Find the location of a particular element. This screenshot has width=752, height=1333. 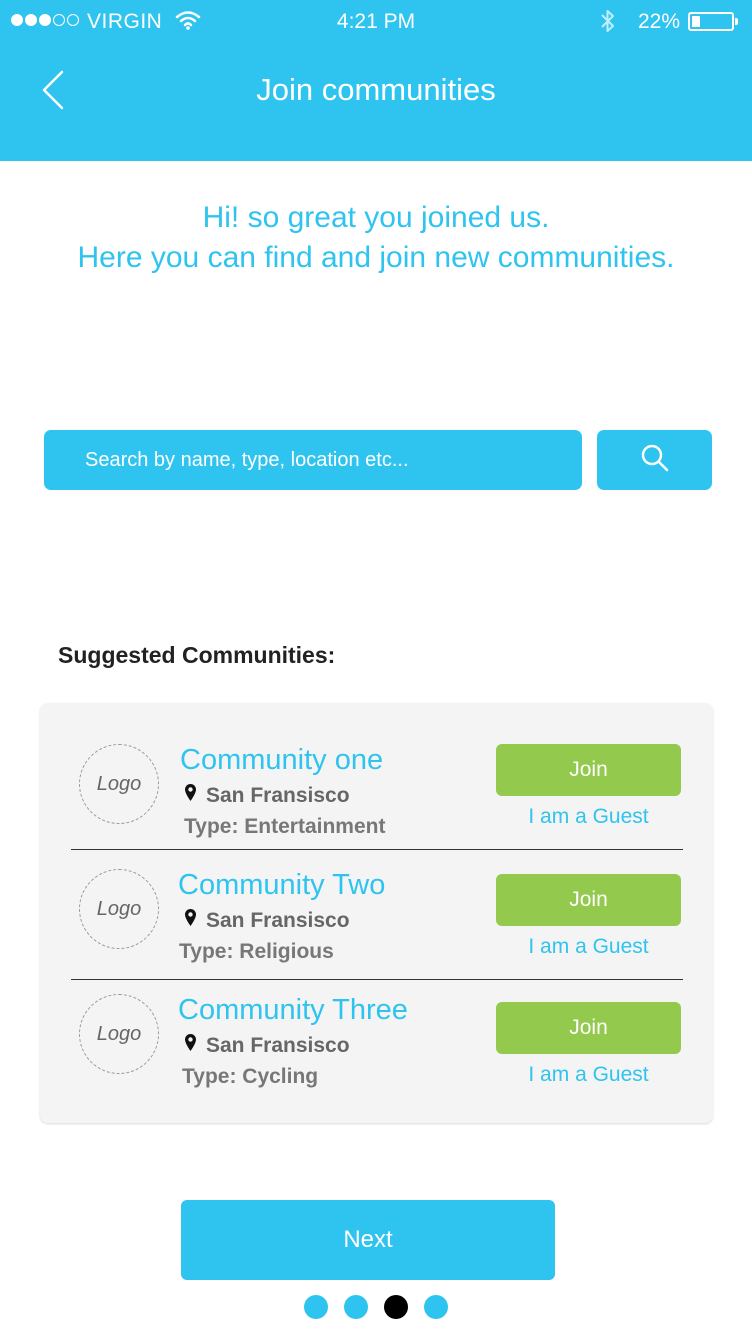

next-button: Next is located at coordinates (368, 1240).